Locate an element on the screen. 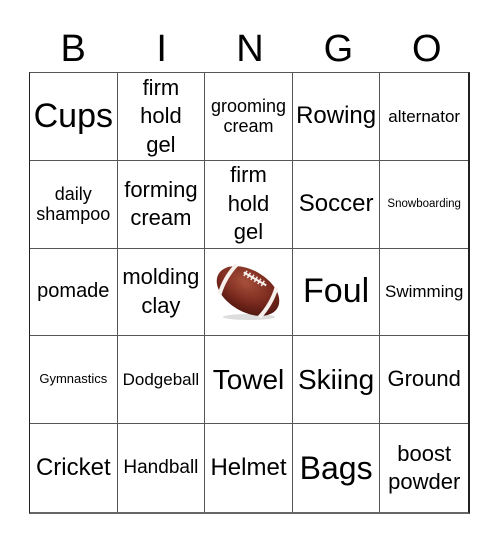  bingo-header: B I N G O is located at coordinates (250, 49).